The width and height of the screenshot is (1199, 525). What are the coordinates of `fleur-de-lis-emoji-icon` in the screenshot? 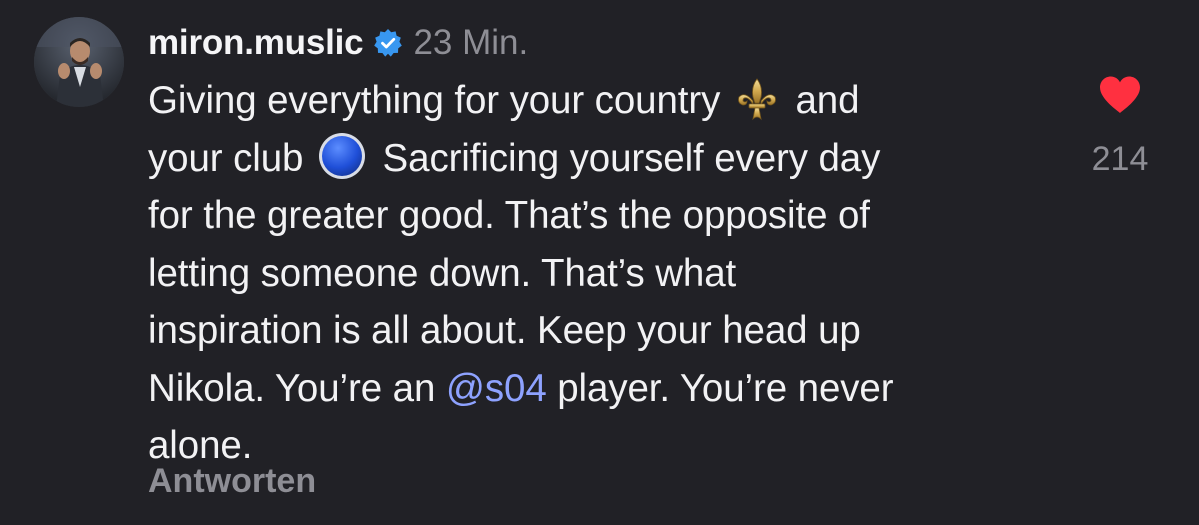 It's located at (757, 99).